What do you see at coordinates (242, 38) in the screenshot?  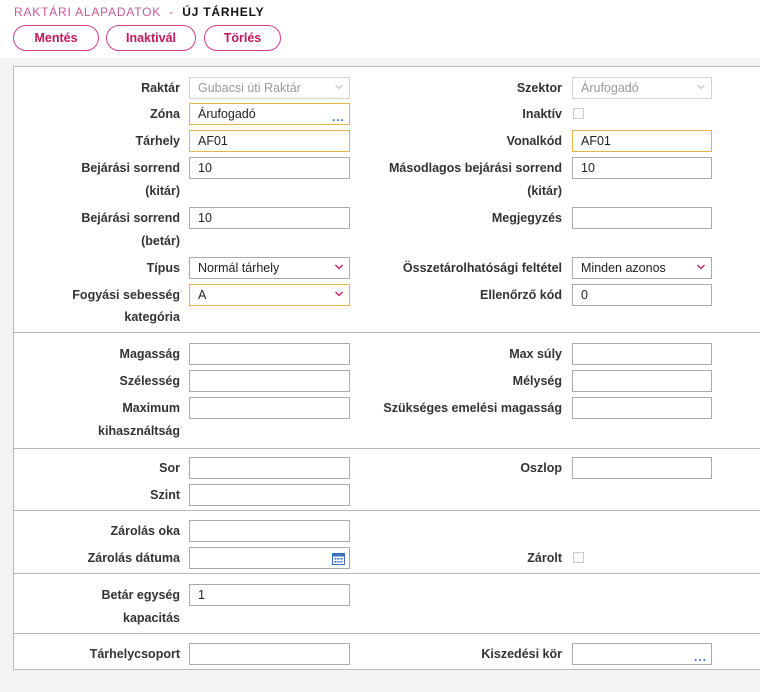 I see `delete-button: Törlés` at bounding box center [242, 38].